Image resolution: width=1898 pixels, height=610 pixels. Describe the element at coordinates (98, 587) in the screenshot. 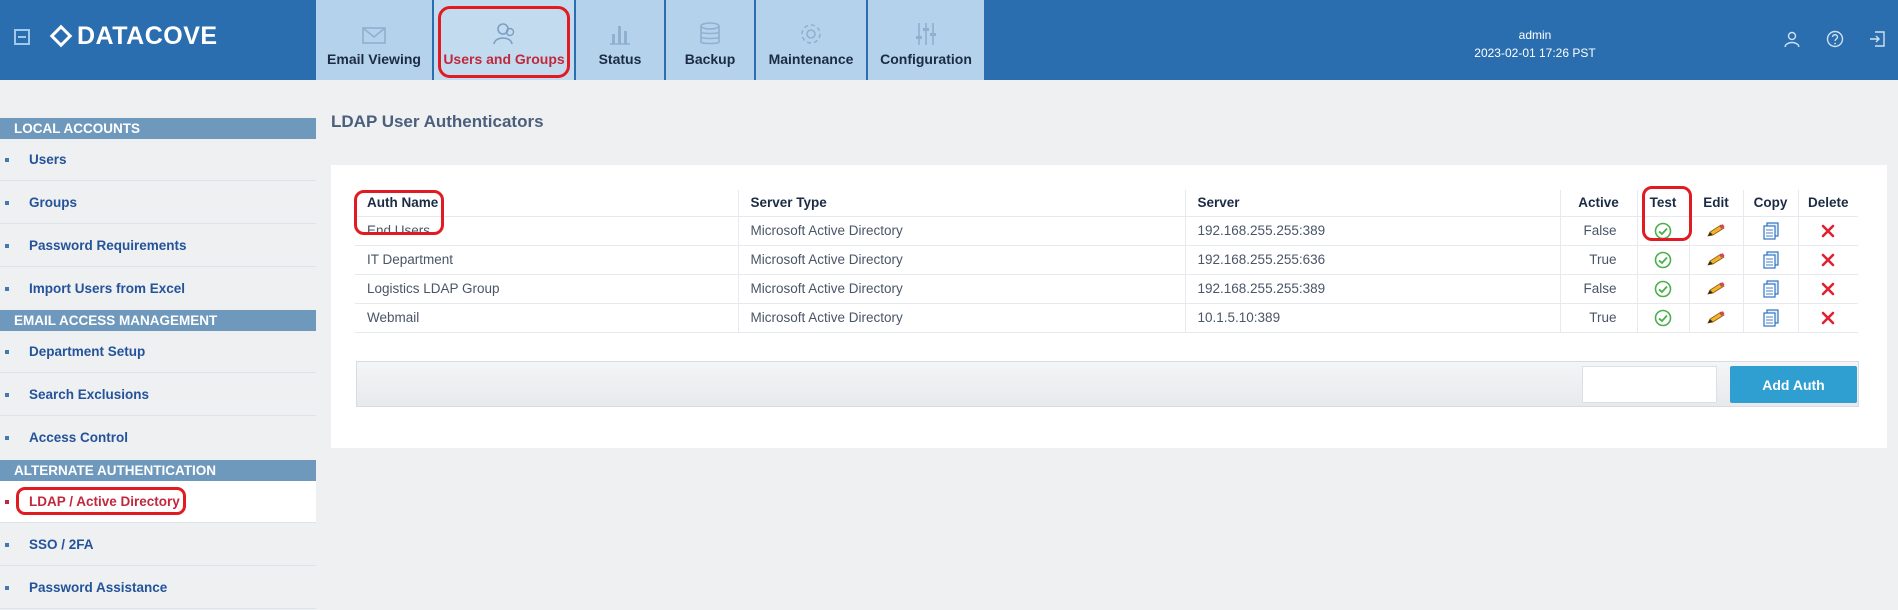

I see `sidebar-item-label: Password Assistance` at that location.